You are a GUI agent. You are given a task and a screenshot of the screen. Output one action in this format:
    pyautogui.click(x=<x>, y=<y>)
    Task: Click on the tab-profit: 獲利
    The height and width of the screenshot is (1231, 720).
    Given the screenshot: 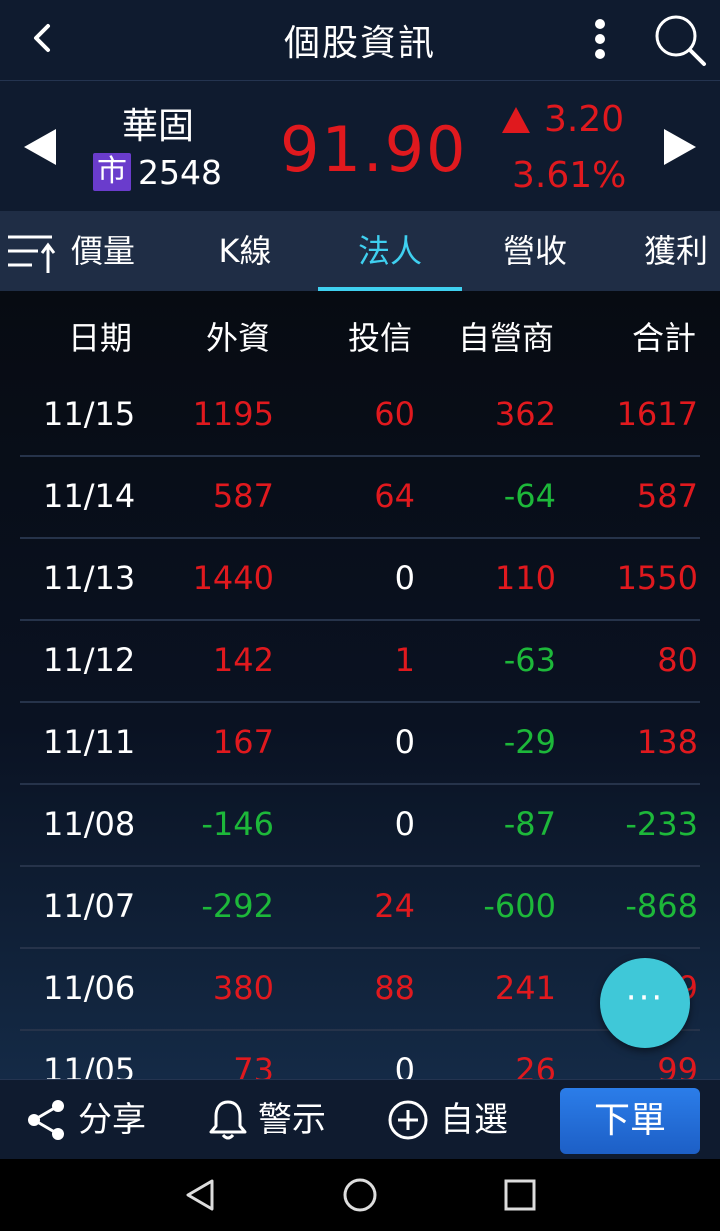 What is the action you would take?
    pyautogui.click(x=670, y=251)
    